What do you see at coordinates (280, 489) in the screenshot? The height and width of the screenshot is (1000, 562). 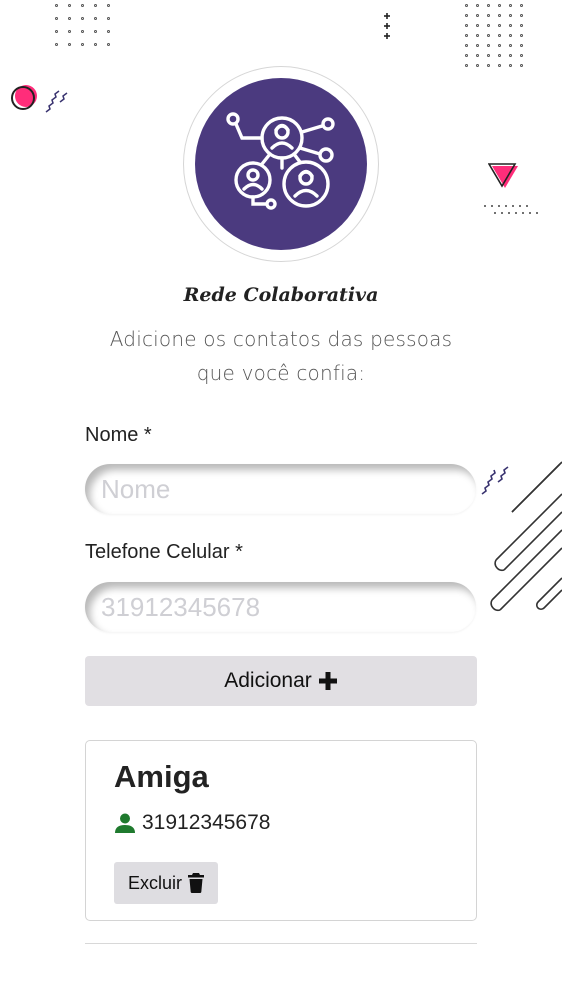 I see `name-input` at bounding box center [280, 489].